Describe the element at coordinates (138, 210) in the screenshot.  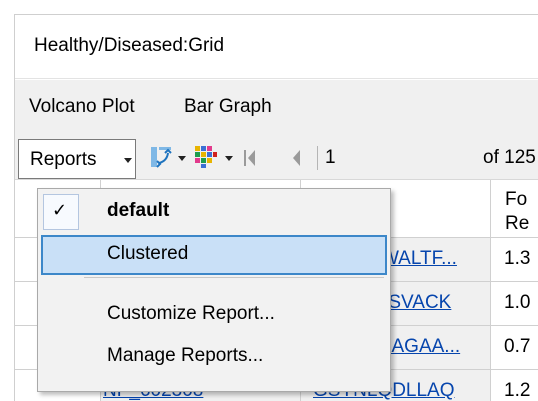
I see `report-option-label: default` at that location.